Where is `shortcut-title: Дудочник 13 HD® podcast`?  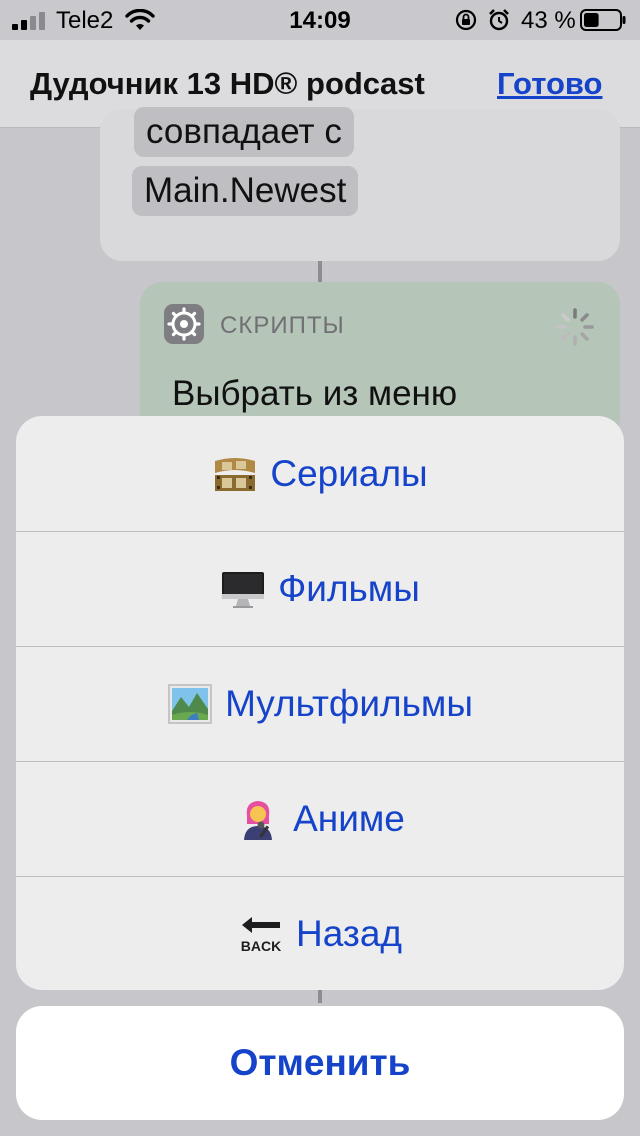
shortcut-title: Дудочник 13 HD® podcast is located at coordinates (227, 83).